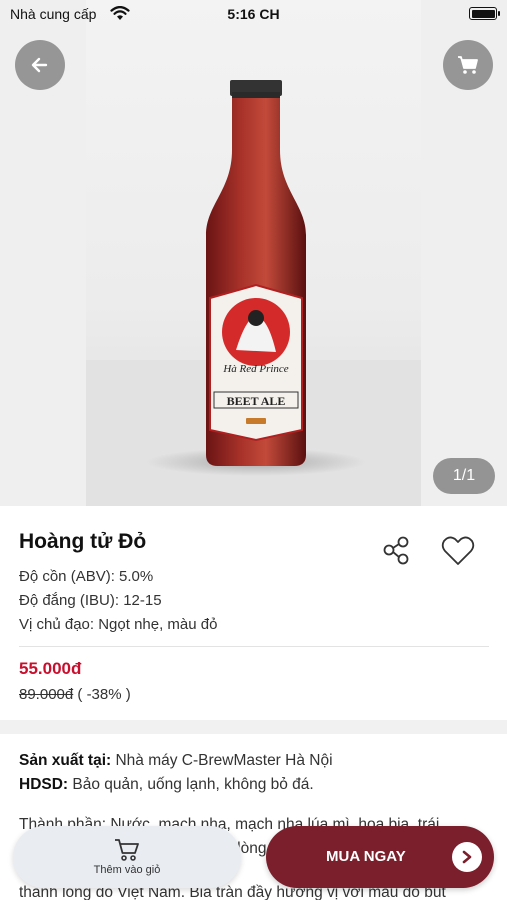 The width and height of the screenshot is (507, 900). What do you see at coordinates (86, 576) in the screenshot?
I see `abv-attribute: Độ cồn (ABV): 5.0%` at bounding box center [86, 576].